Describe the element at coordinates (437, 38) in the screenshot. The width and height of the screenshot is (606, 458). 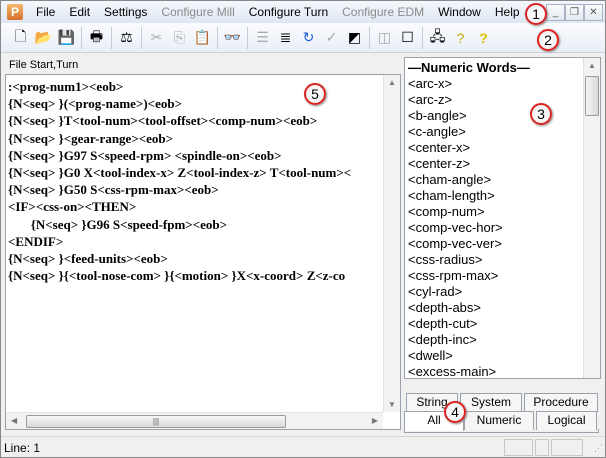
I see `network-icon: 🖧` at that location.